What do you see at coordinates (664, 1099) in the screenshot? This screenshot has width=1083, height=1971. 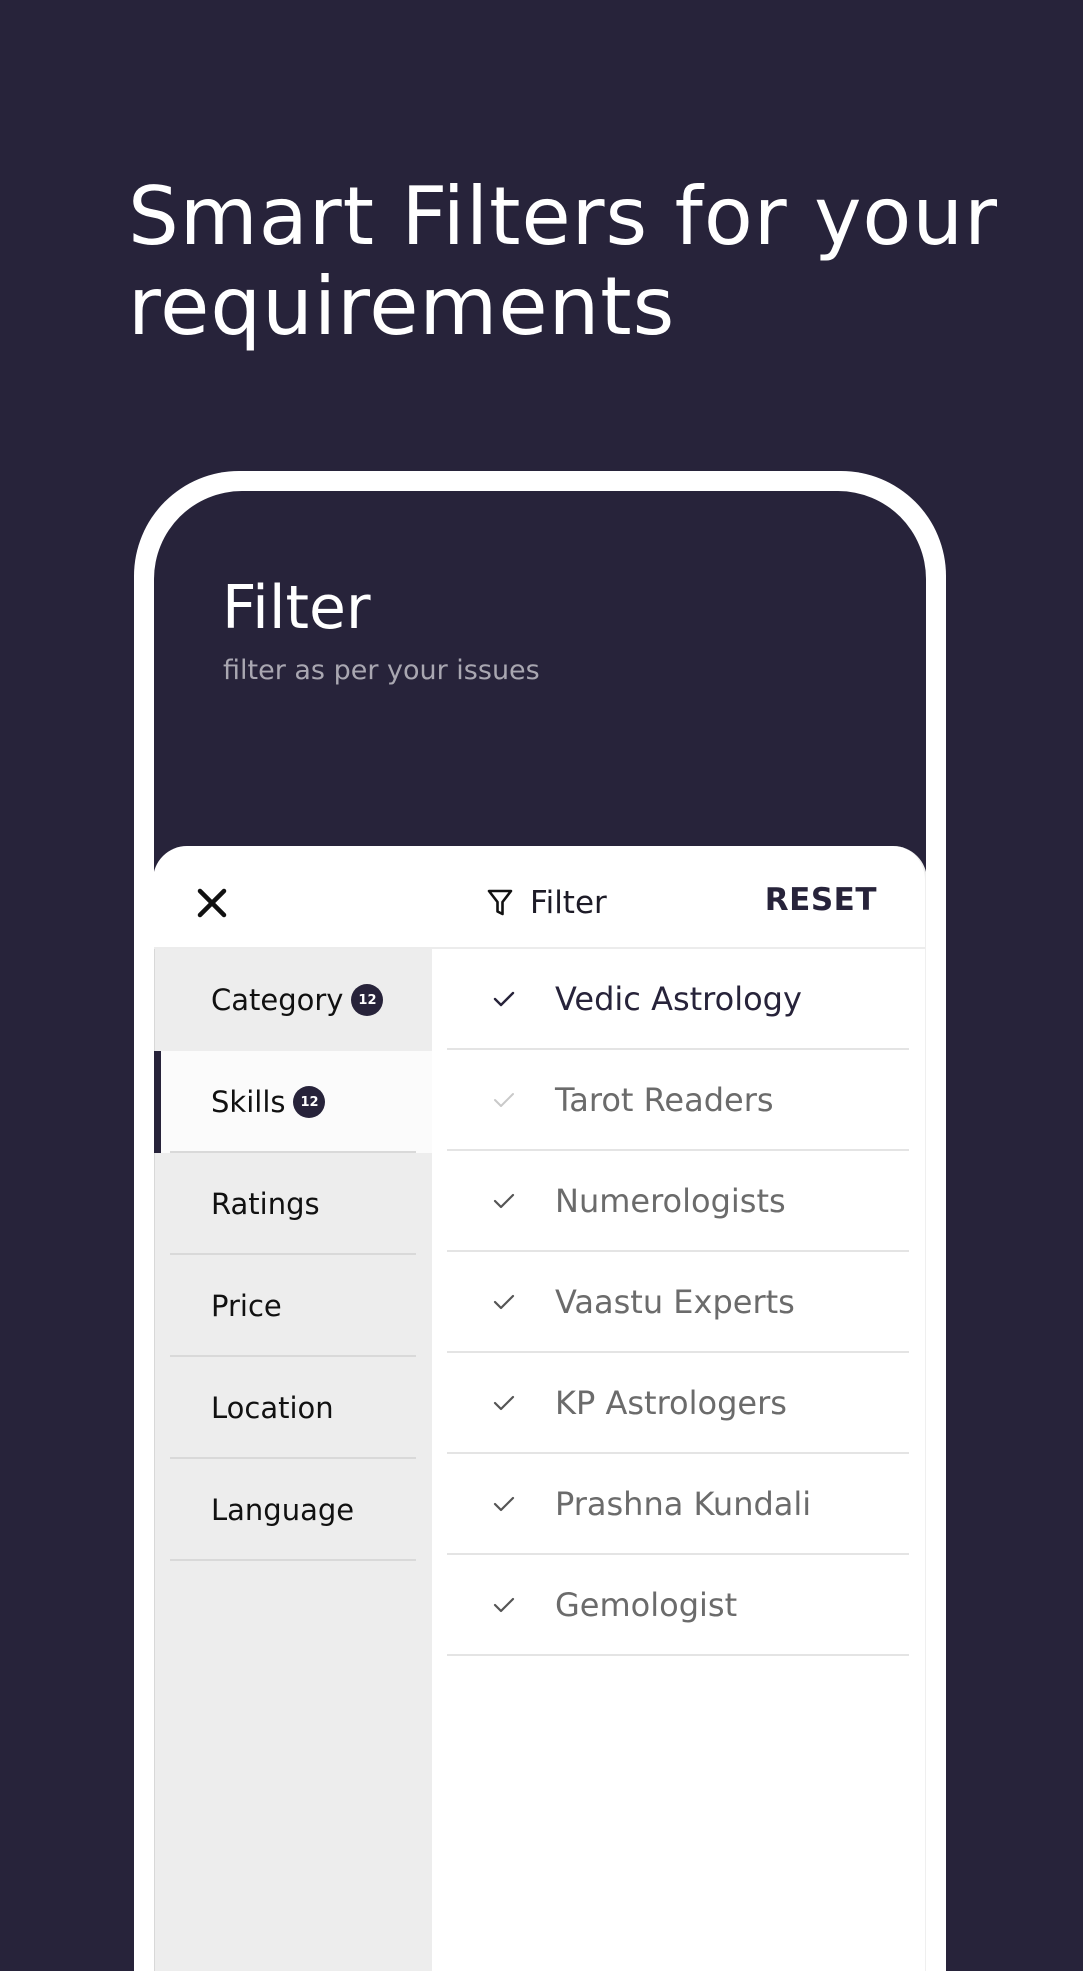 I see `option-label: Tarot Readers` at bounding box center [664, 1099].